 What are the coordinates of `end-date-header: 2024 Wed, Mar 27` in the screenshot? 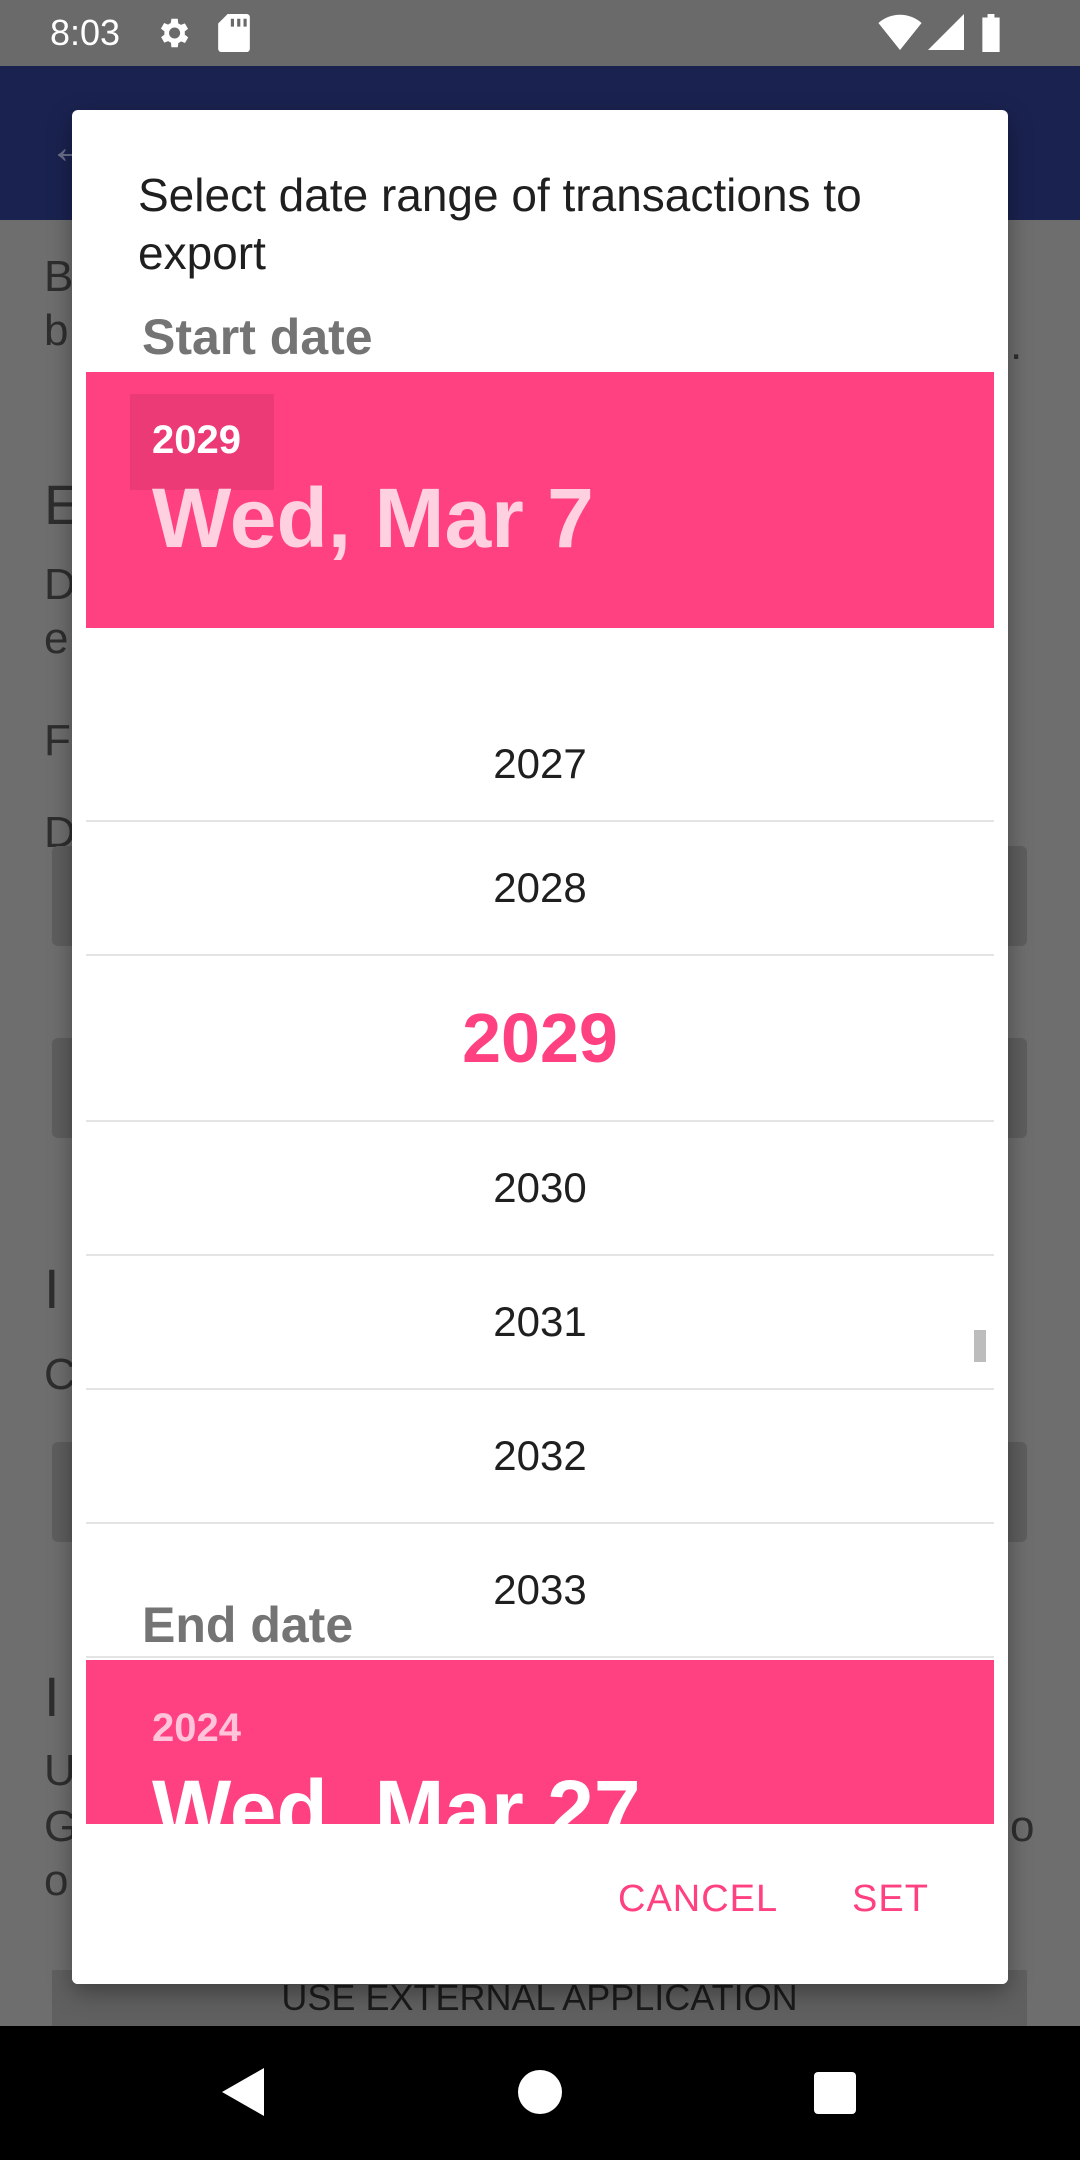 It's located at (540, 1742).